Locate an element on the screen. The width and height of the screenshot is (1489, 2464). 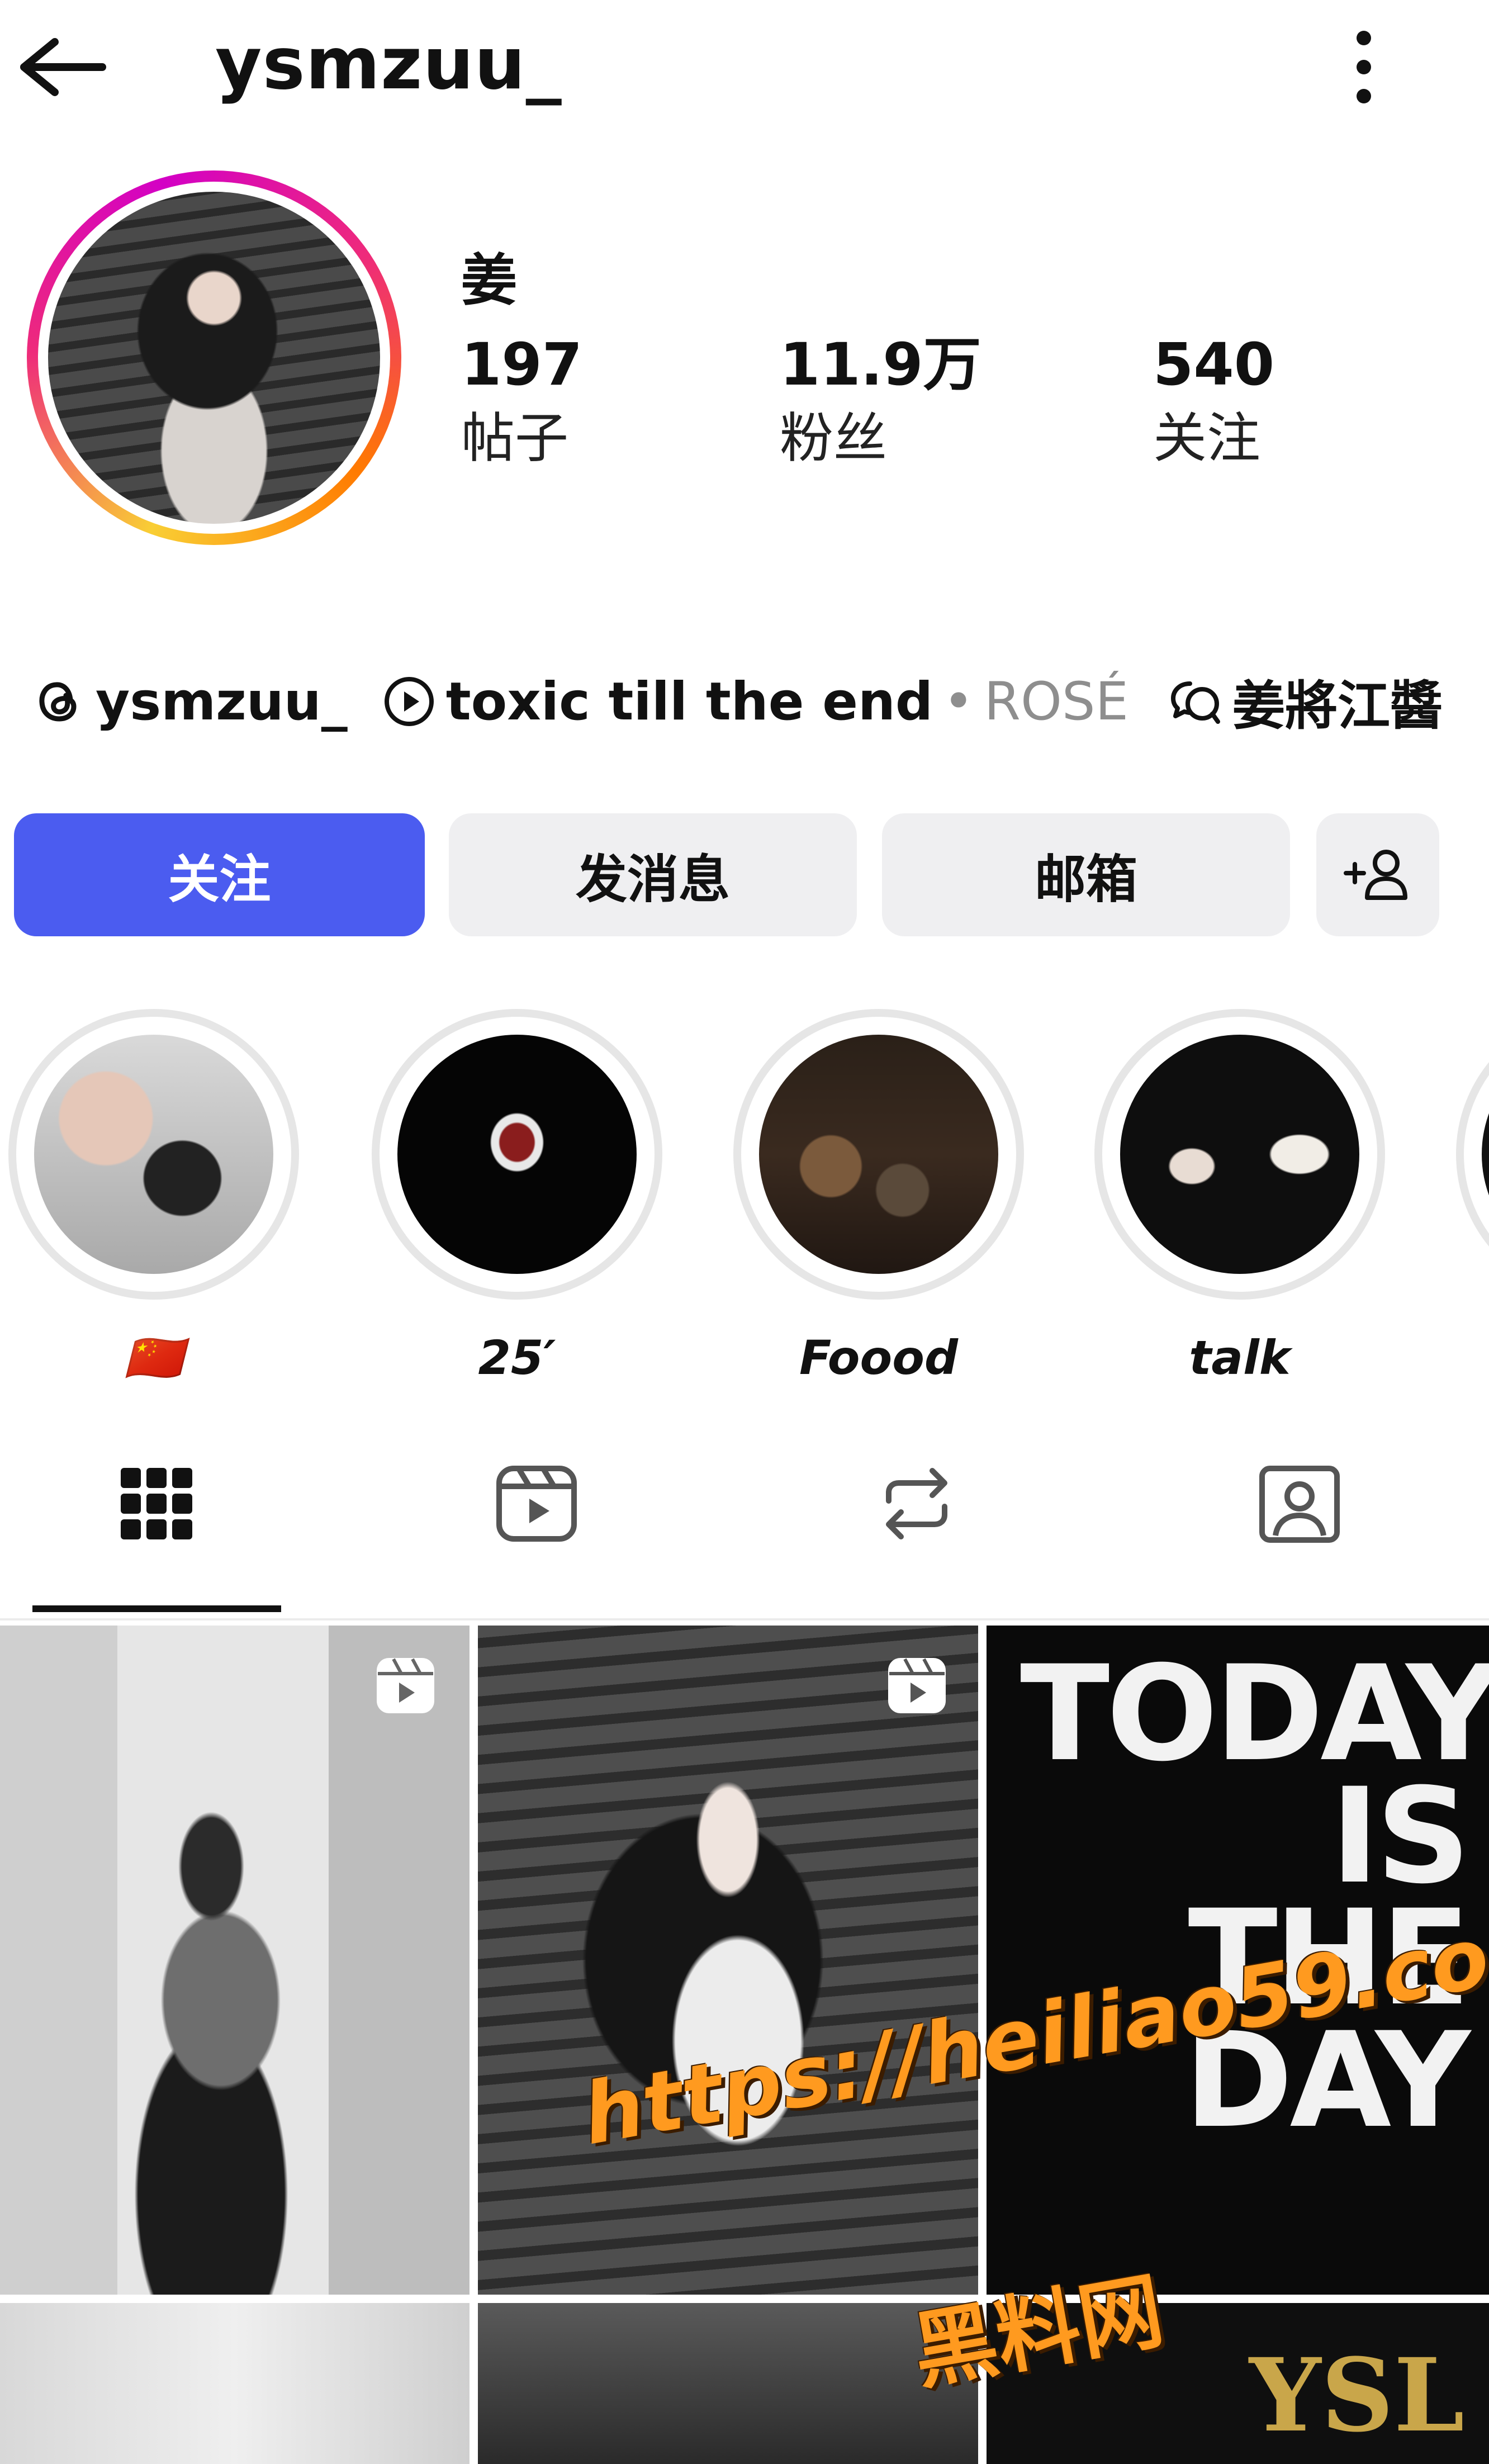
profile-links-row: ysmzuu_ toxic till the end • ROSÉ 姜將江醬 is located at coordinates (737, 701).